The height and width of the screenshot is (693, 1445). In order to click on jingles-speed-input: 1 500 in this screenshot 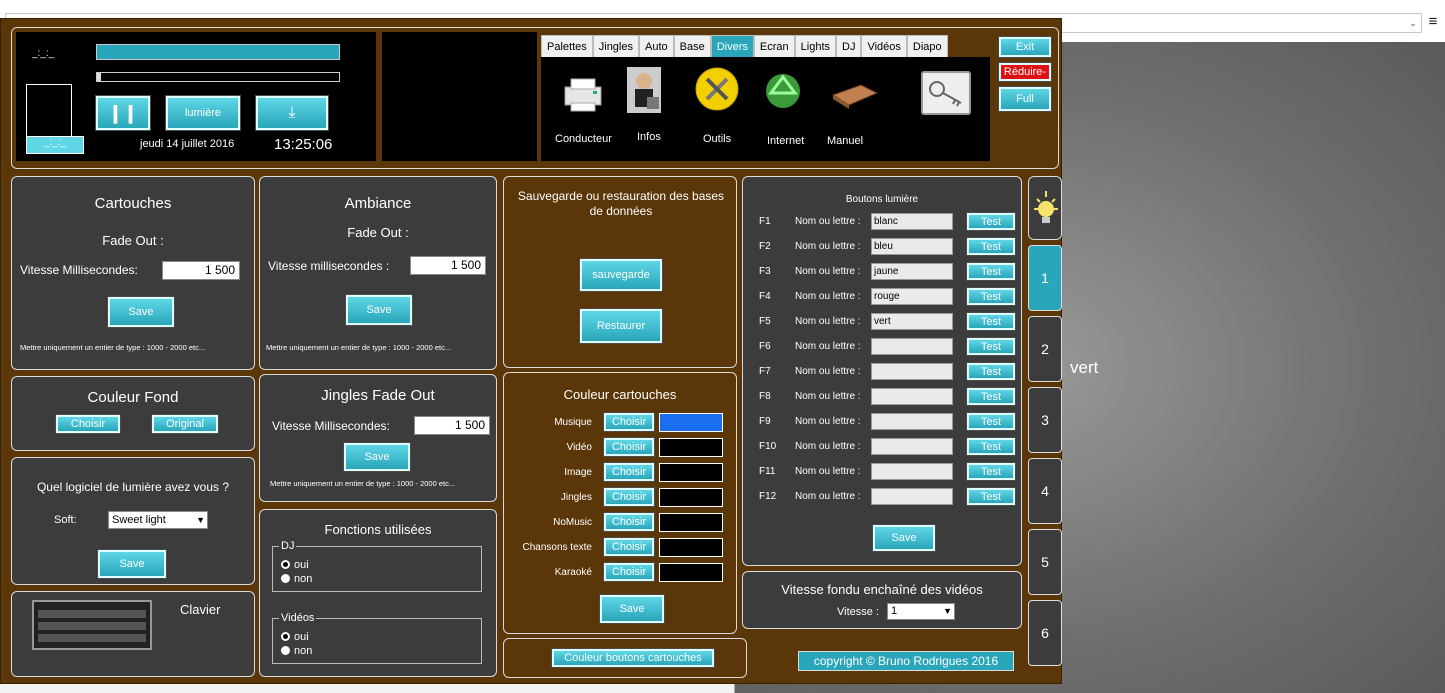, I will do `click(452, 425)`.